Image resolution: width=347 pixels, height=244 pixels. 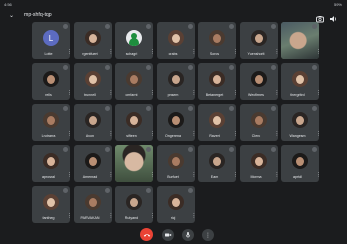 I want to click on participant-tile: Wangesm, so click(x=300, y=122).